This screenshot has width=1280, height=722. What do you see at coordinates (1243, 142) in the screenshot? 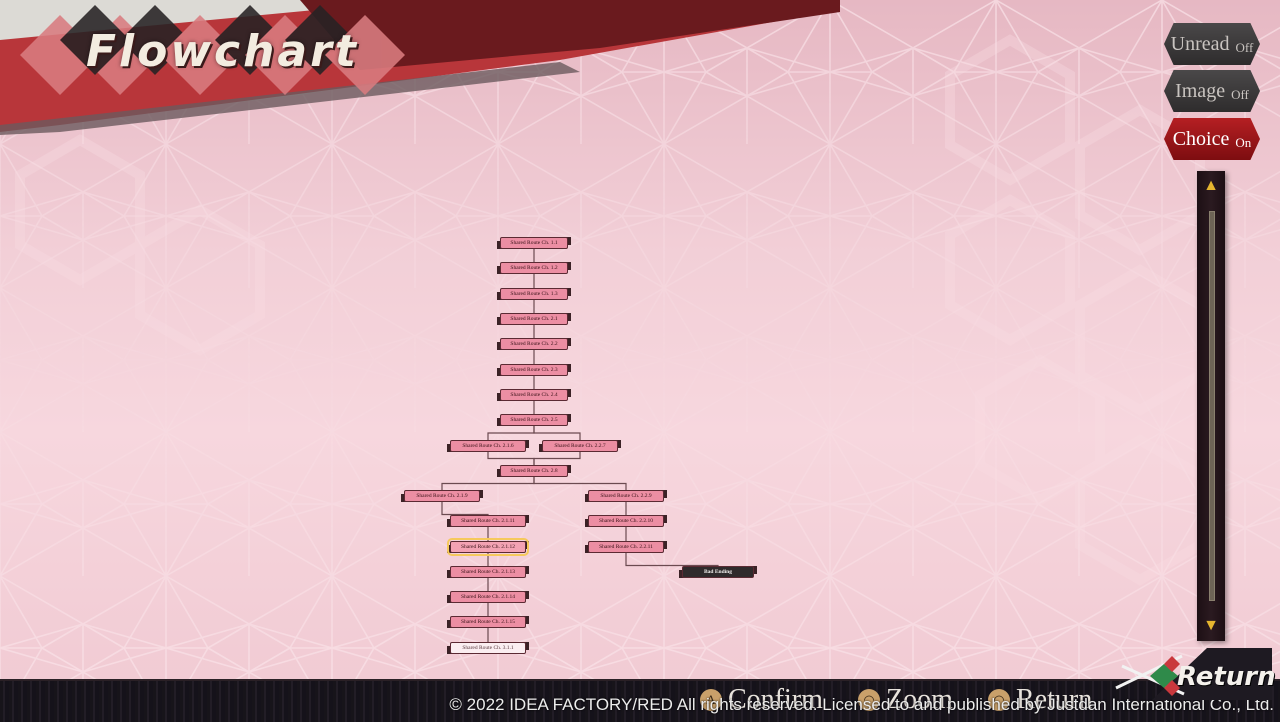
I see `choice-filter-state: On` at bounding box center [1243, 142].